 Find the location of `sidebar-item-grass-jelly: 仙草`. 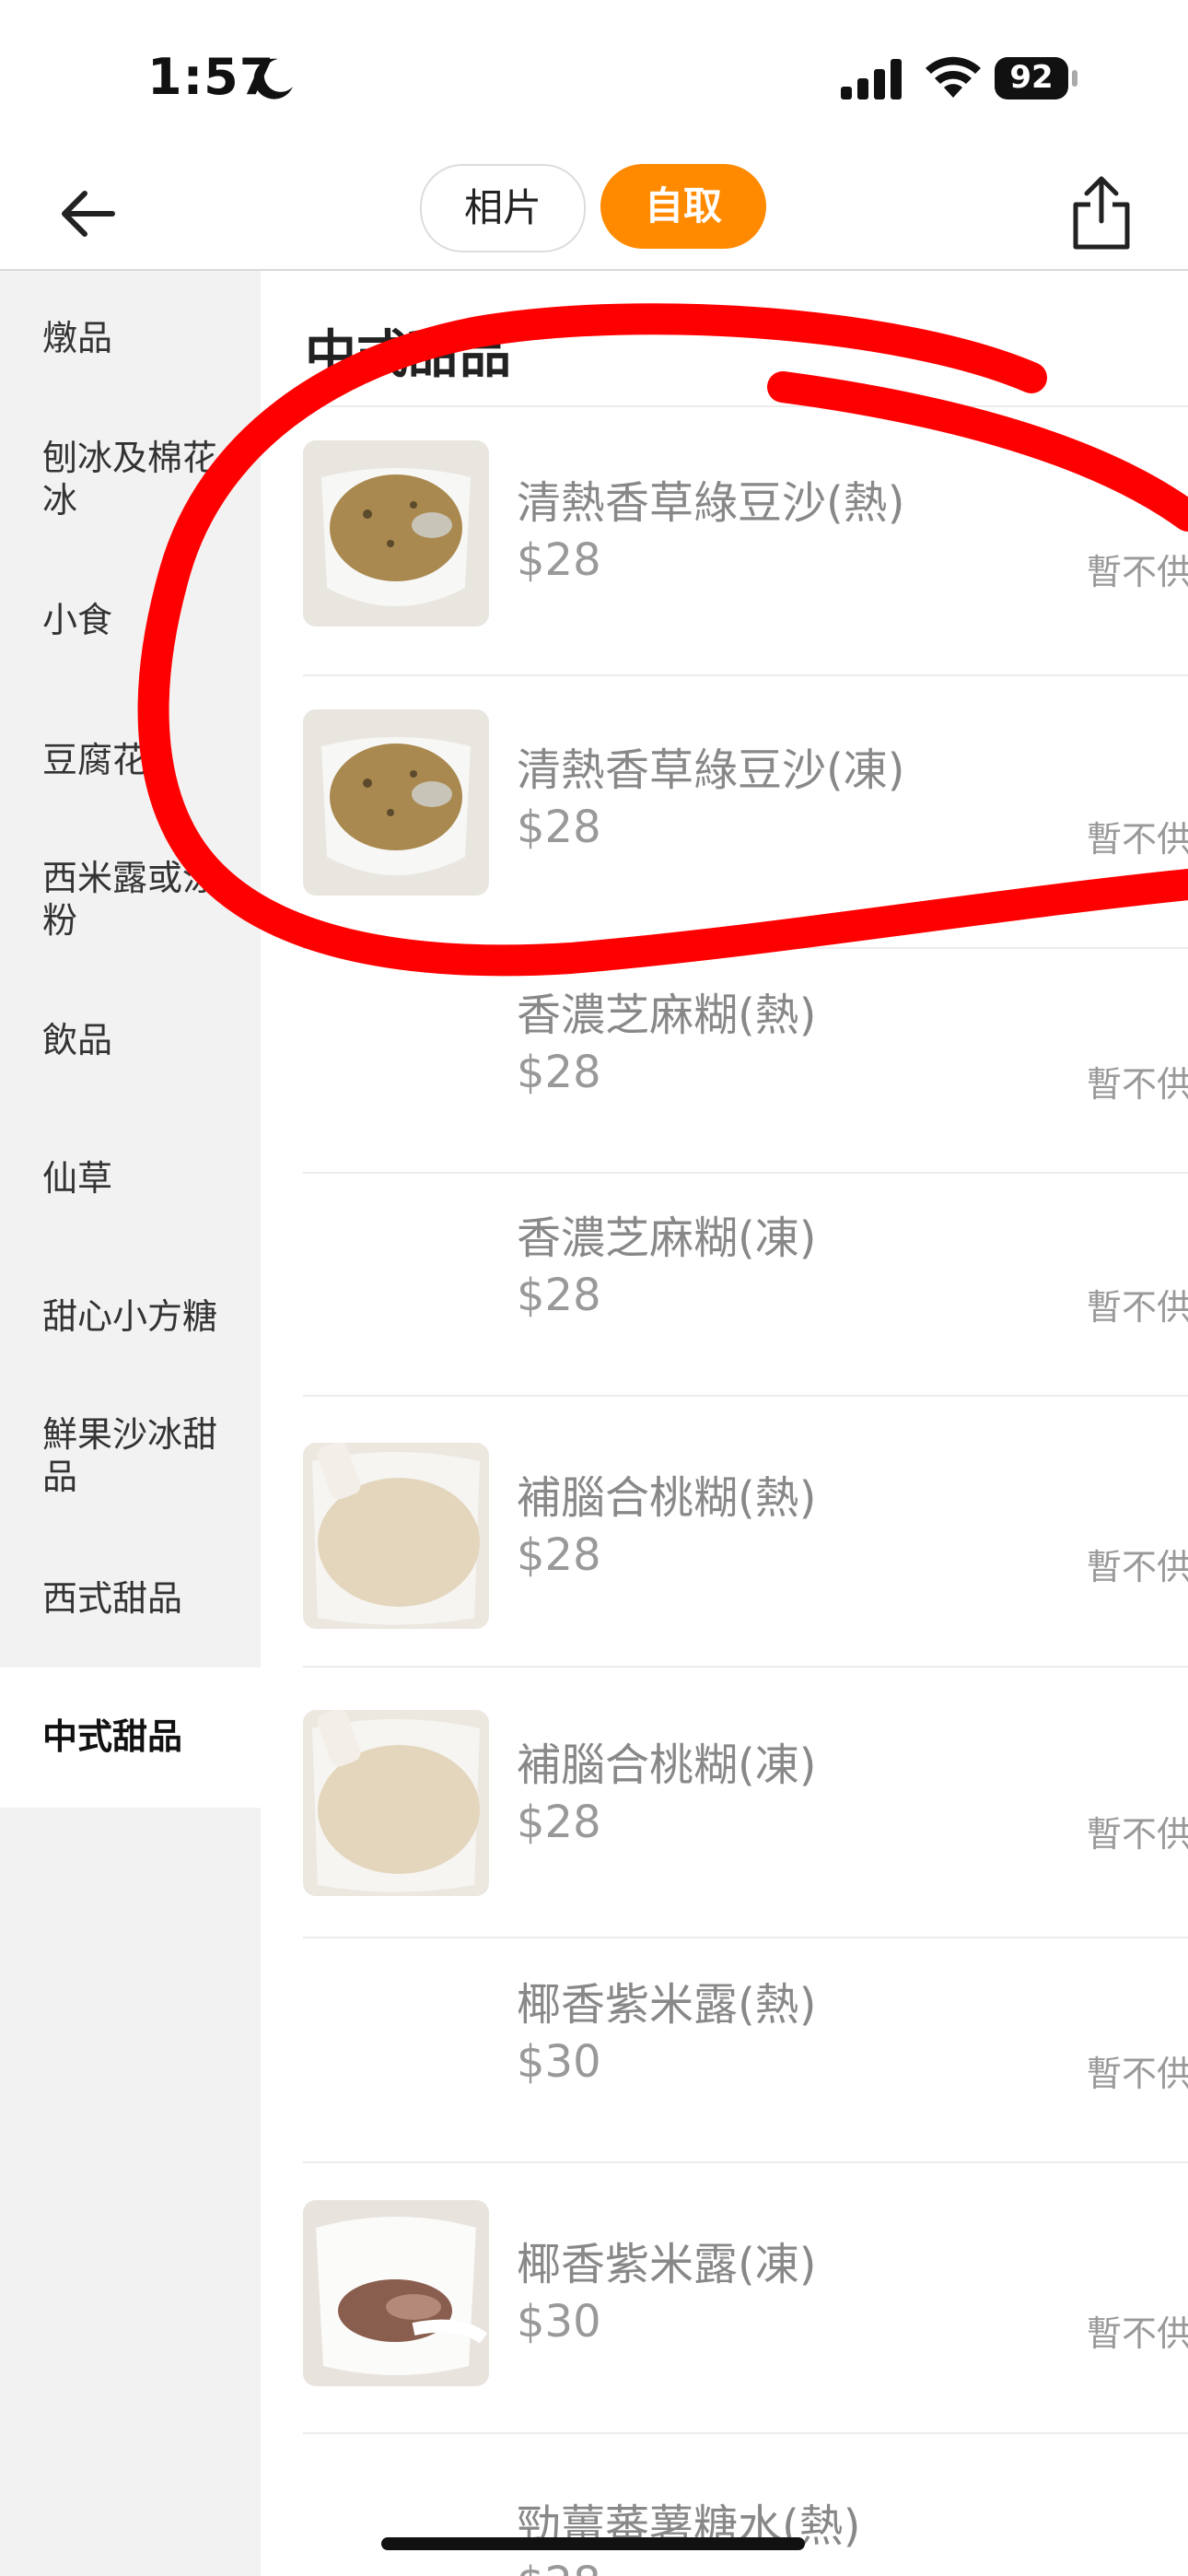

sidebar-item-grass-jelly: 仙草 is located at coordinates (130, 1178).